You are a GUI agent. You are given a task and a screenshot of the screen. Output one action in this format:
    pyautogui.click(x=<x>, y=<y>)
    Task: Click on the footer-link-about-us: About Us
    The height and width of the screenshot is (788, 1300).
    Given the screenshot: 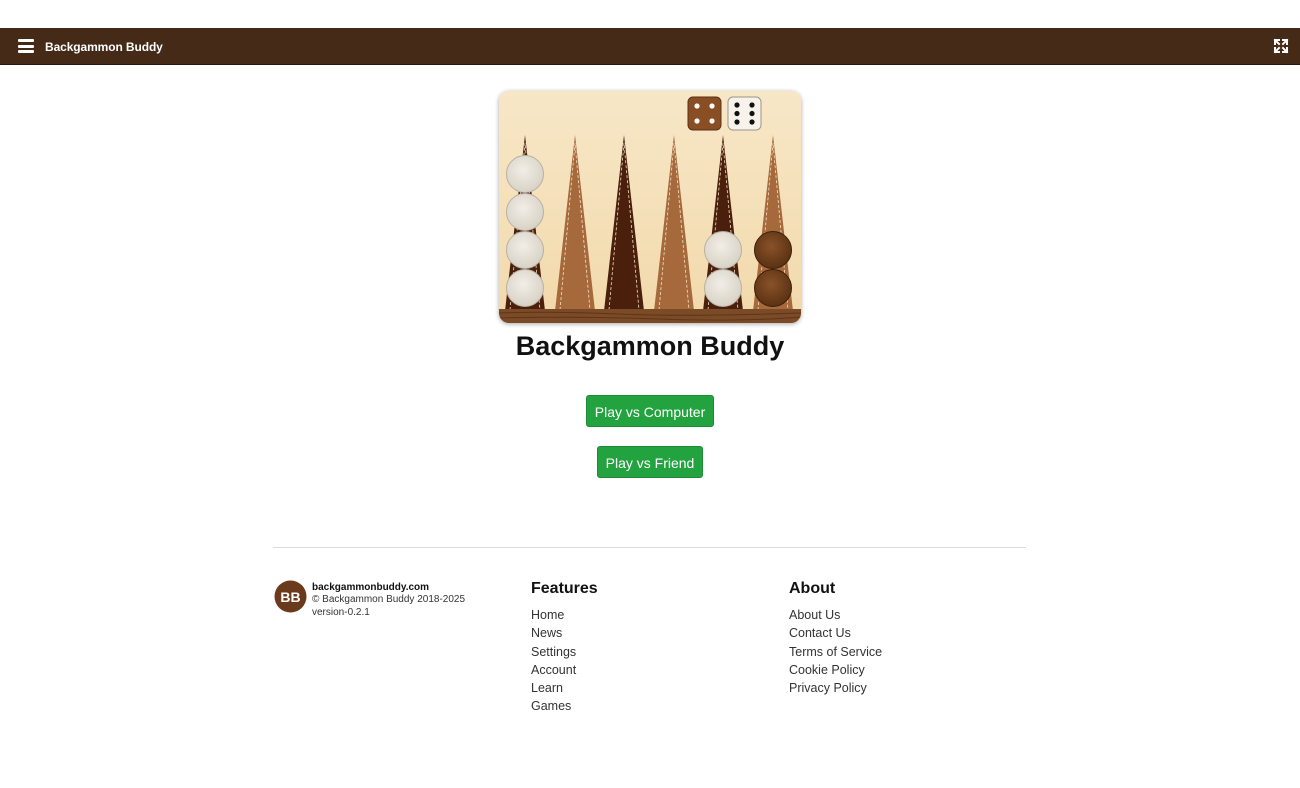 What is the action you would take?
    pyautogui.click(x=835, y=615)
    